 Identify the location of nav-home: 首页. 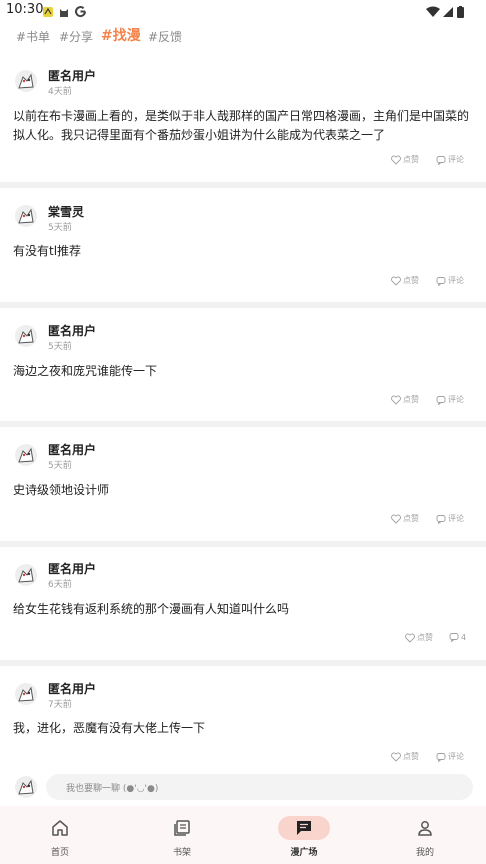
(60, 835).